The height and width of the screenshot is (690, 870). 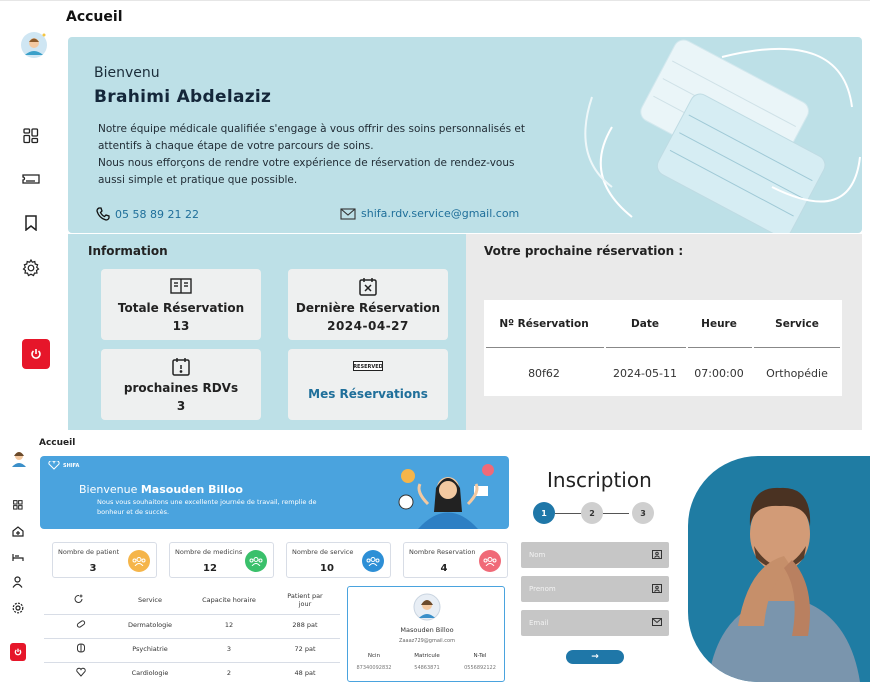 What do you see at coordinates (127, 73) in the screenshot?
I see `welcome-label: Bienvenu` at bounding box center [127, 73].